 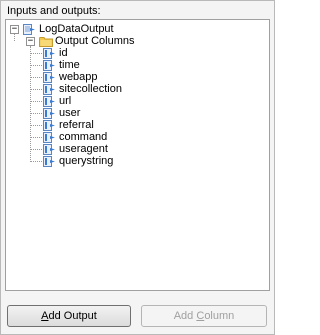 I want to click on column-node-label: command, so click(x=83, y=137).